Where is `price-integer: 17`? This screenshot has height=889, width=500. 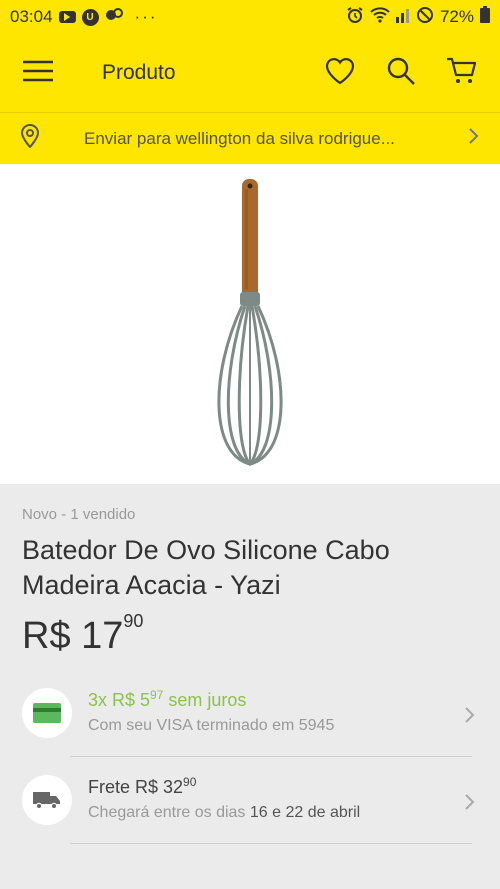 price-integer: 17 is located at coordinates (102, 636).